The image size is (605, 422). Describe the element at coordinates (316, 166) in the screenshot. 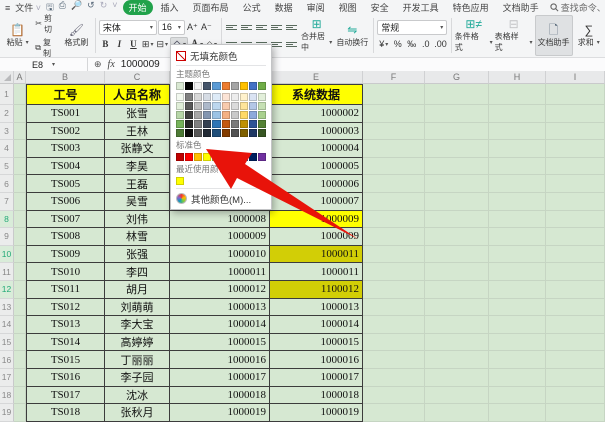

I see `cell-E5: 1000005` at that location.